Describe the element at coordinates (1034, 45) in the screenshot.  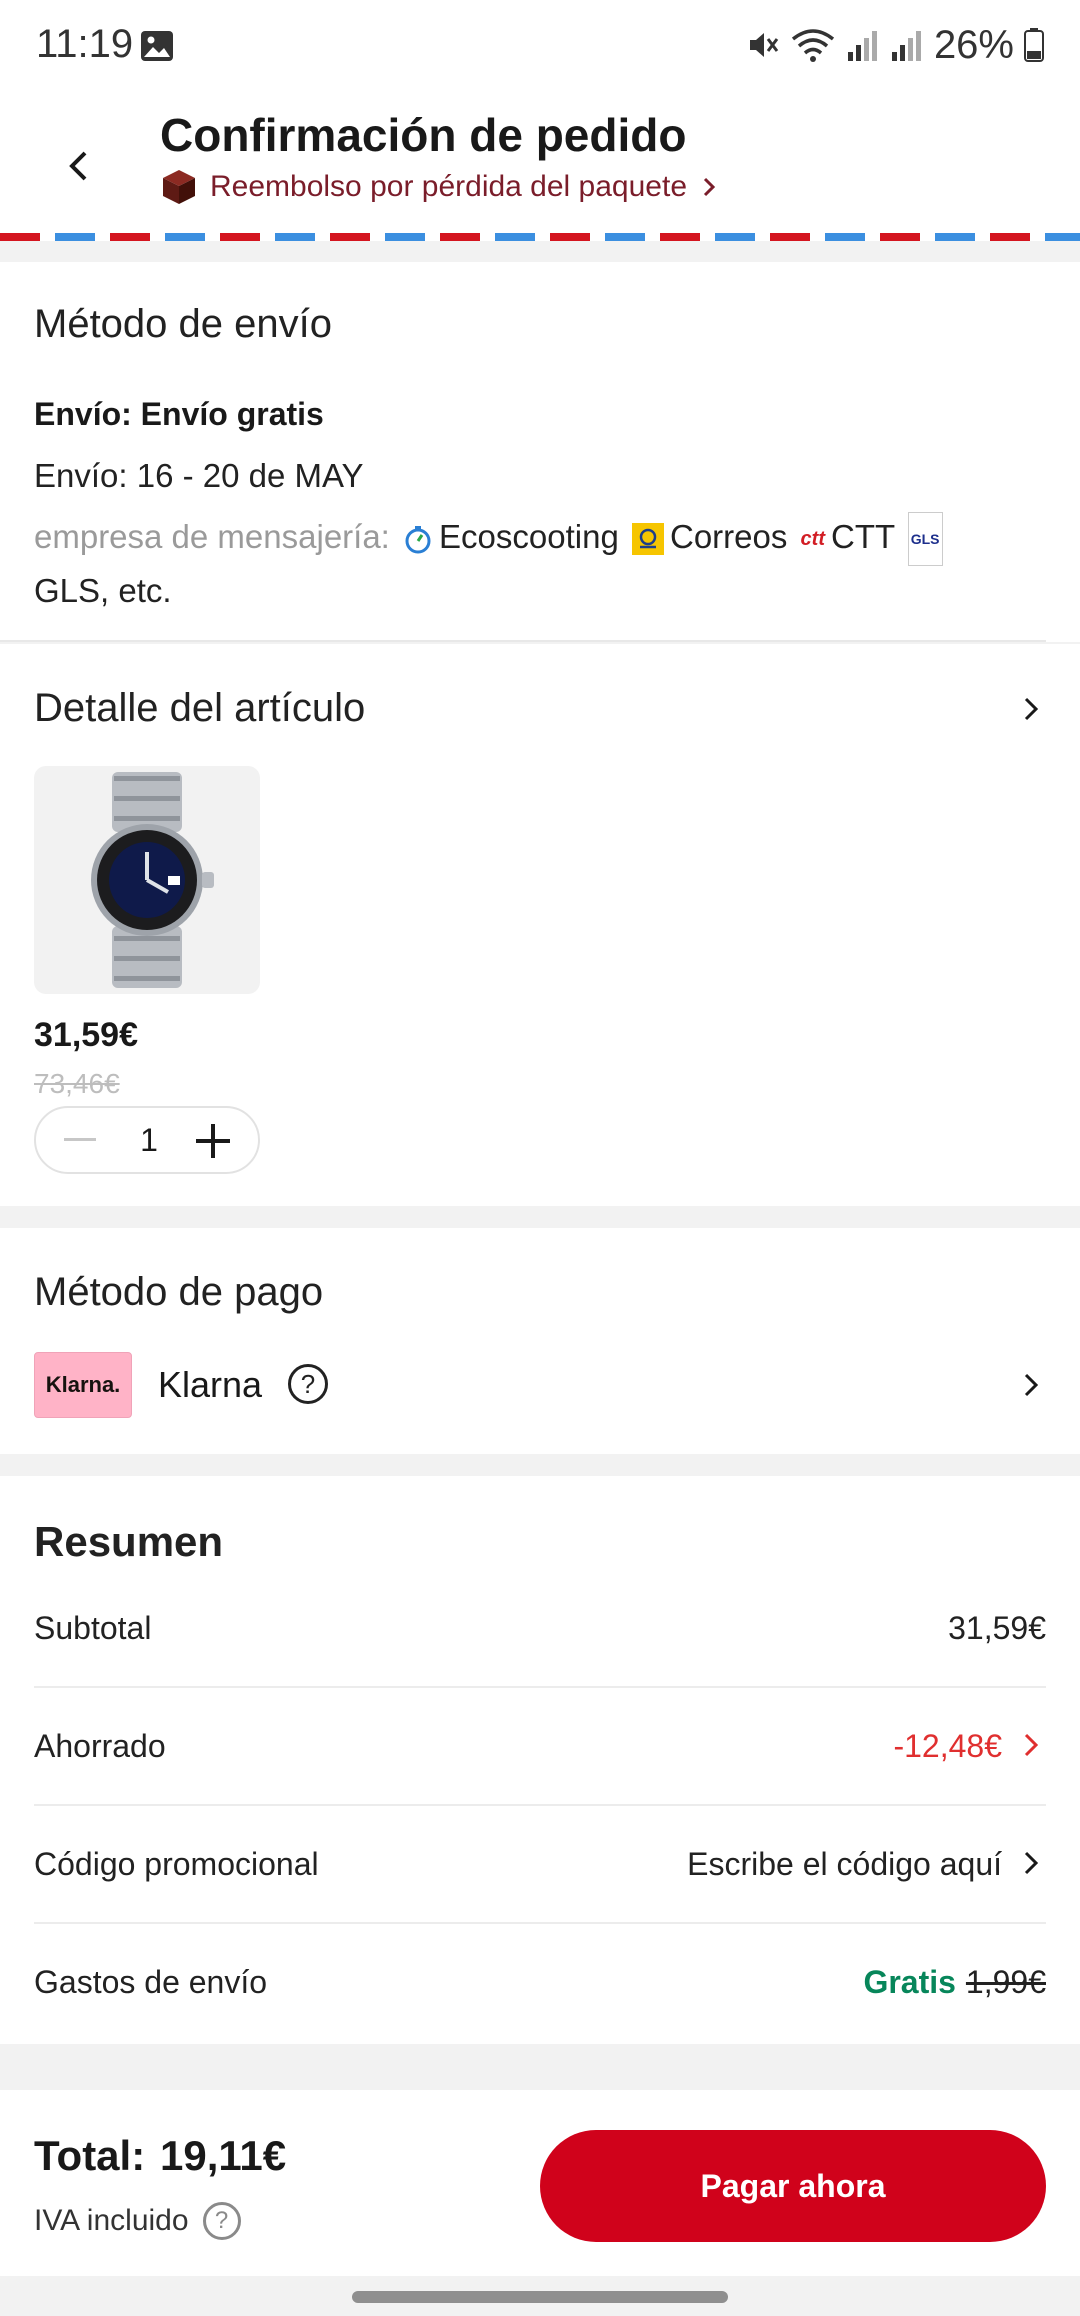
I see `battery-icon` at that location.